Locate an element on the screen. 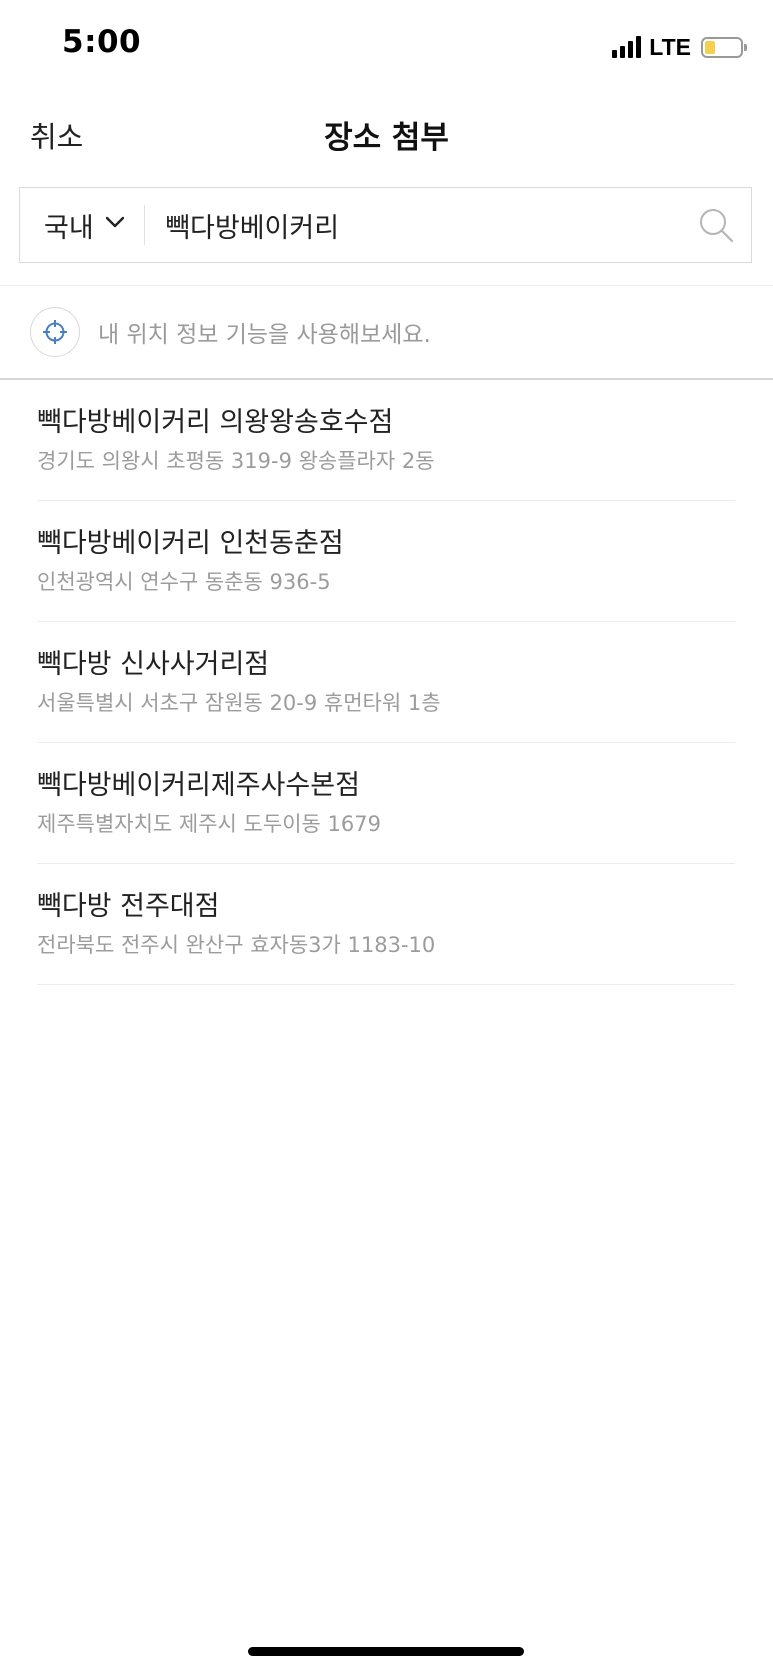 This screenshot has height=1673, width=773. place-name: 빽다방베이커리제주사수본점 is located at coordinates (198, 785).